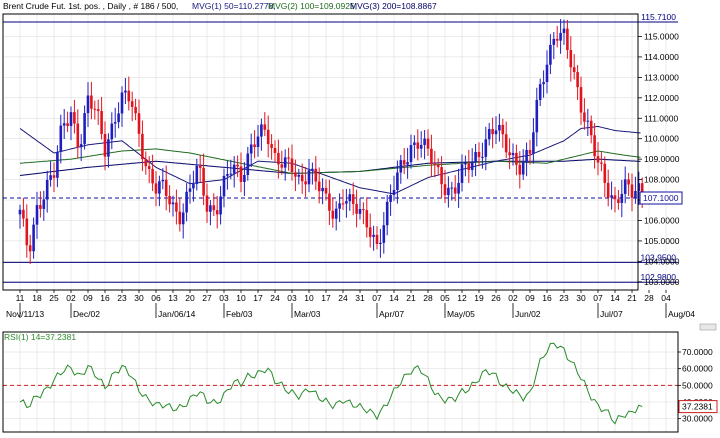 The width and height of the screenshot is (720, 438). Describe the element at coordinates (479, 298) in the screenshot. I see `date-day-label: 19` at that location.